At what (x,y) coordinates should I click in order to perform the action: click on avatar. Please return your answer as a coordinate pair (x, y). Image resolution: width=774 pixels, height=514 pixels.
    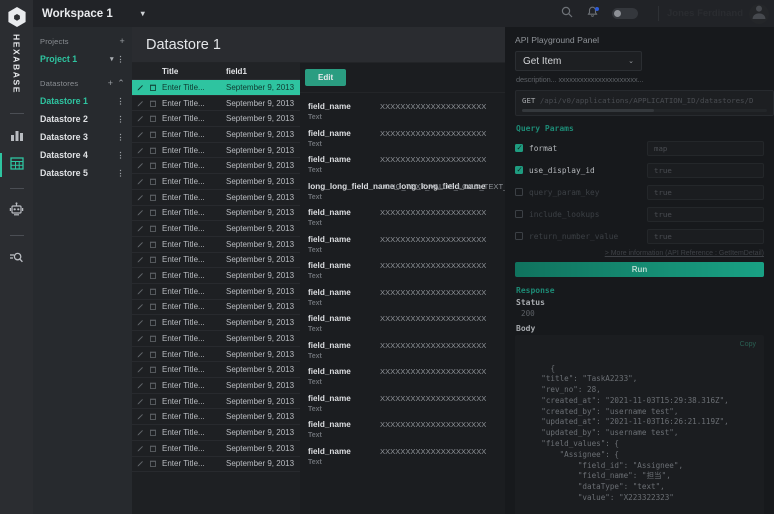
    Looking at the image, I should click on (759, 13).